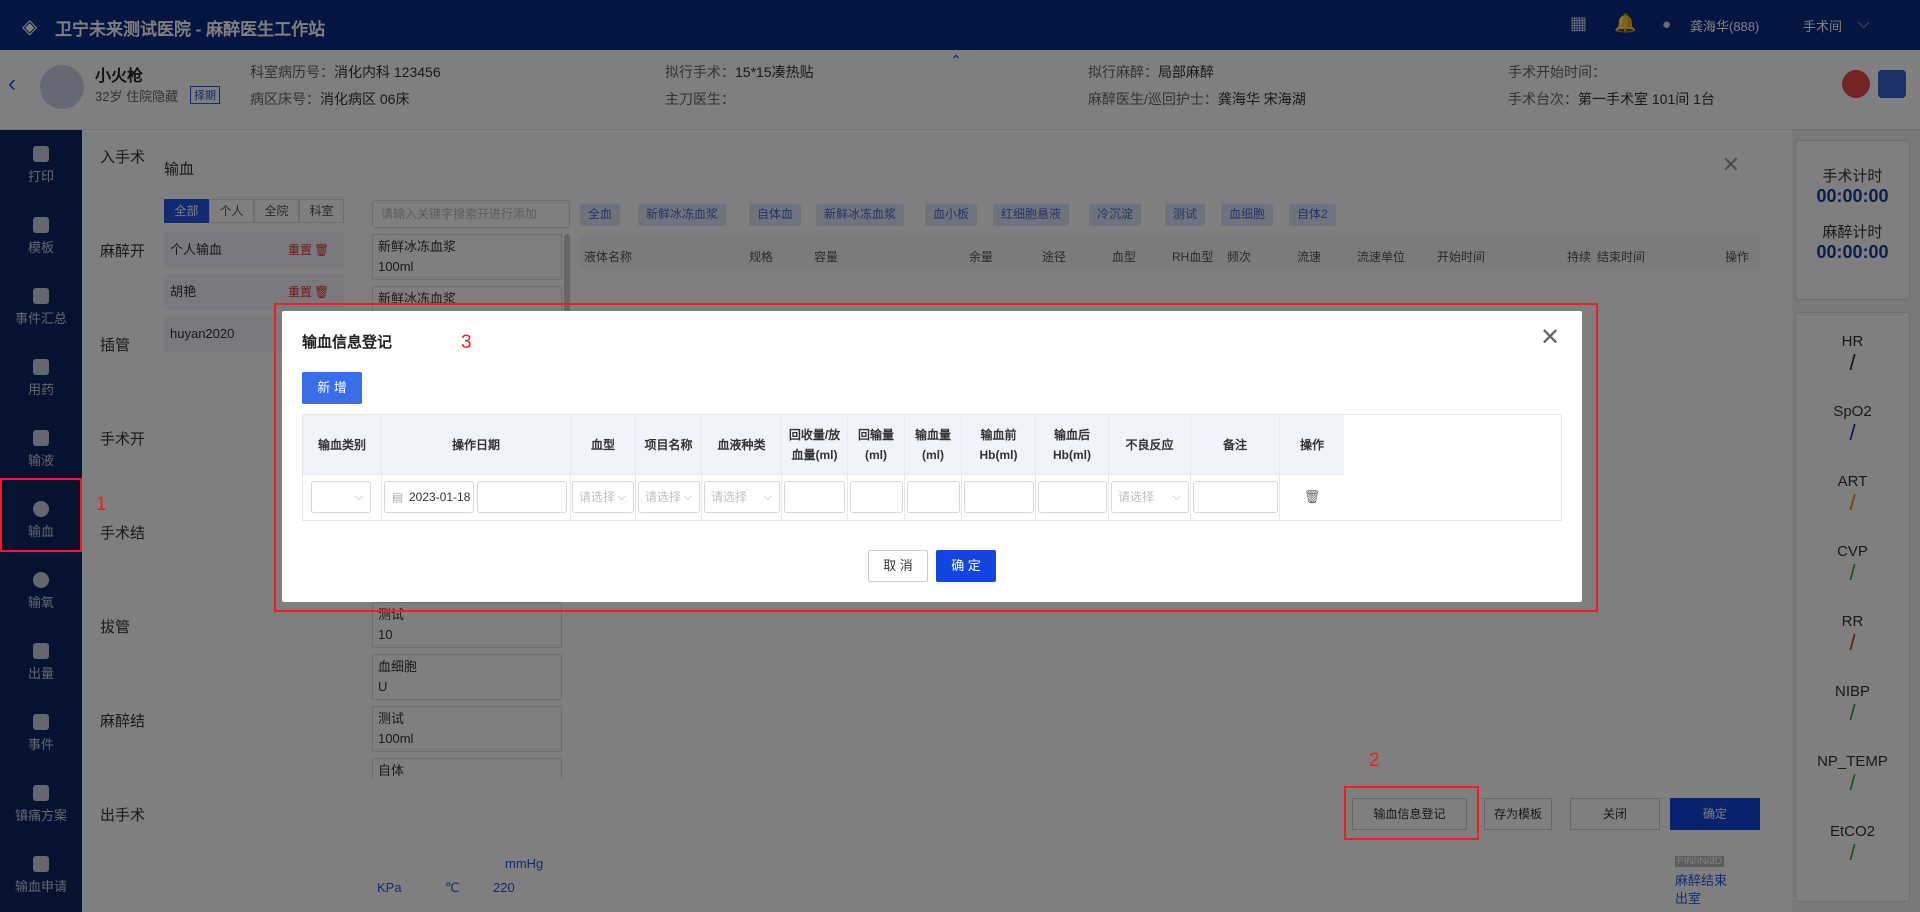  Describe the element at coordinates (101, 504) in the screenshot. I see `annotation-label: 1` at that location.